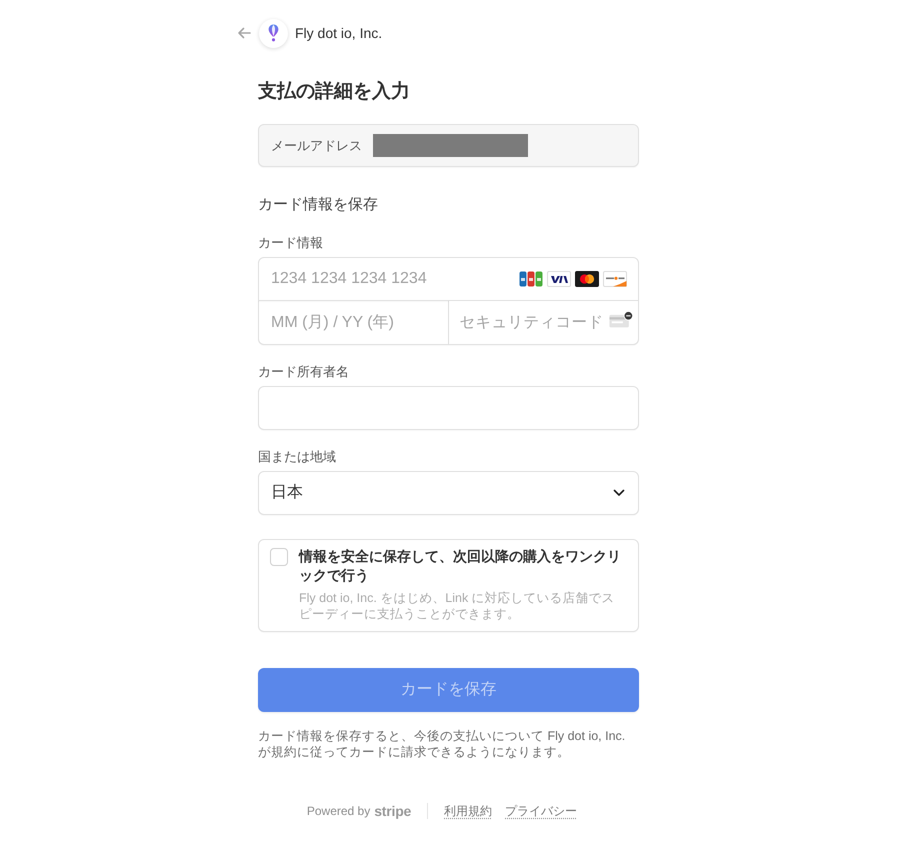 This screenshot has height=841, width=918. I want to click on back-arrow-icon, so click(244, 33).